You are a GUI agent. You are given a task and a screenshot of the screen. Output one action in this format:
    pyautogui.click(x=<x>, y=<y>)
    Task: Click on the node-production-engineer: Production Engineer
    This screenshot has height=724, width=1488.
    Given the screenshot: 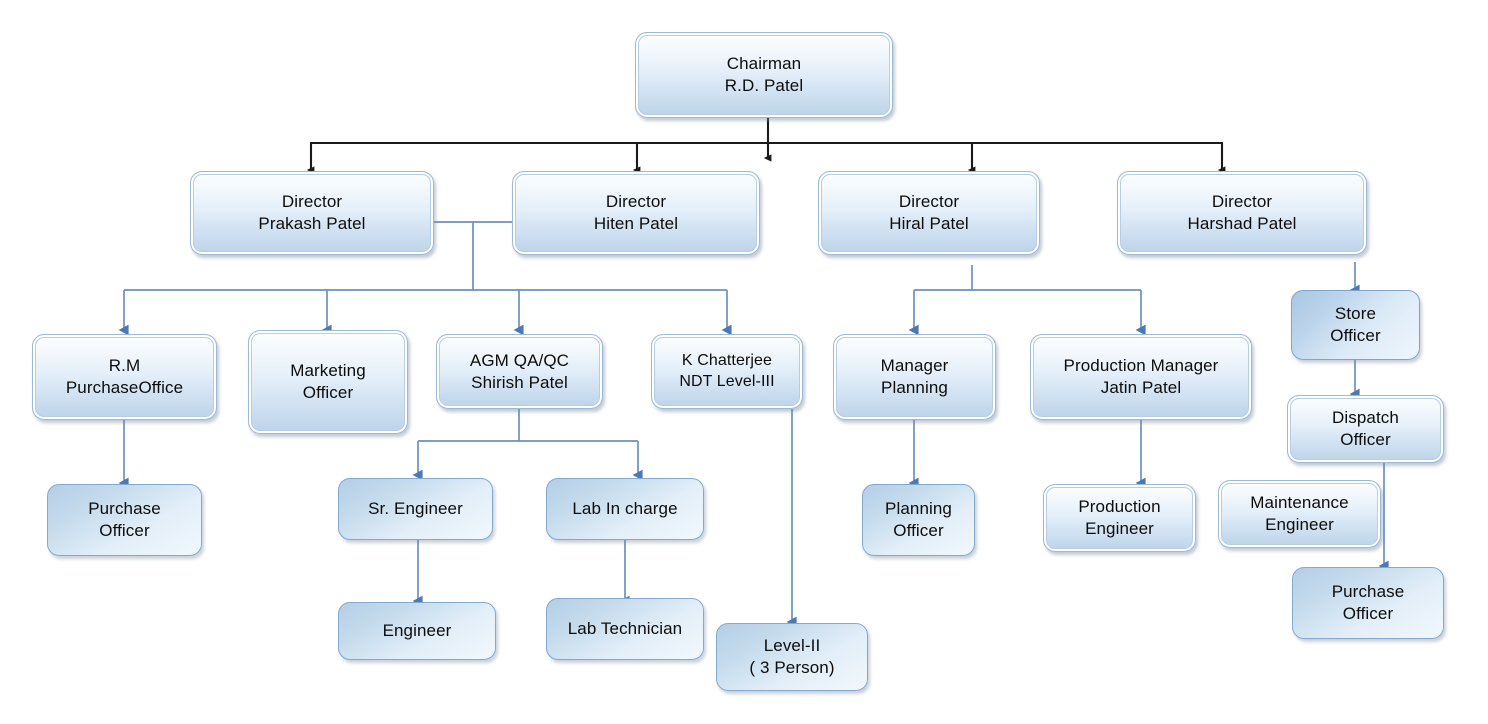 What is the action you would take?
    pyautogui.click(x=1119, y=518)
    